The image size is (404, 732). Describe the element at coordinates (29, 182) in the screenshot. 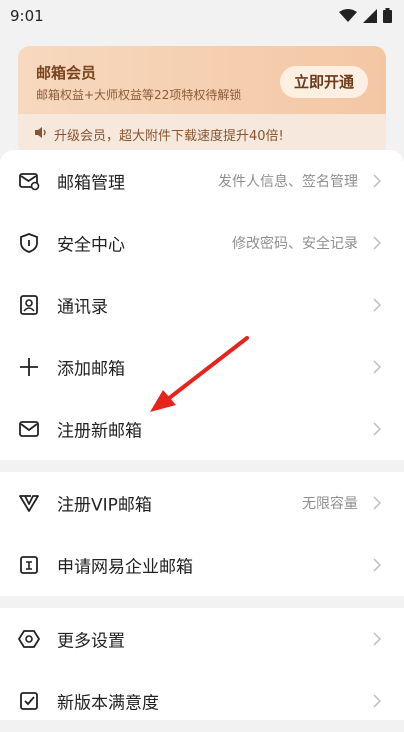

I see `mailbox-settings-icon` at that location.